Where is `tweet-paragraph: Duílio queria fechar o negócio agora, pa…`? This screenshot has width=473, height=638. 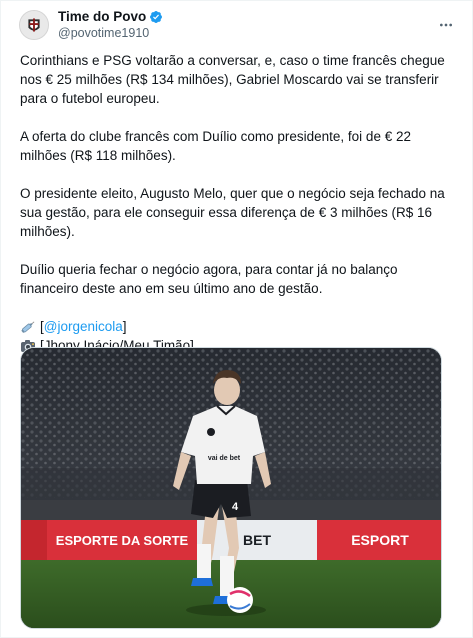
tweet-paragraph: Duílio queria fechar o negócio agora, pa… is located at coordinates (209, 279).